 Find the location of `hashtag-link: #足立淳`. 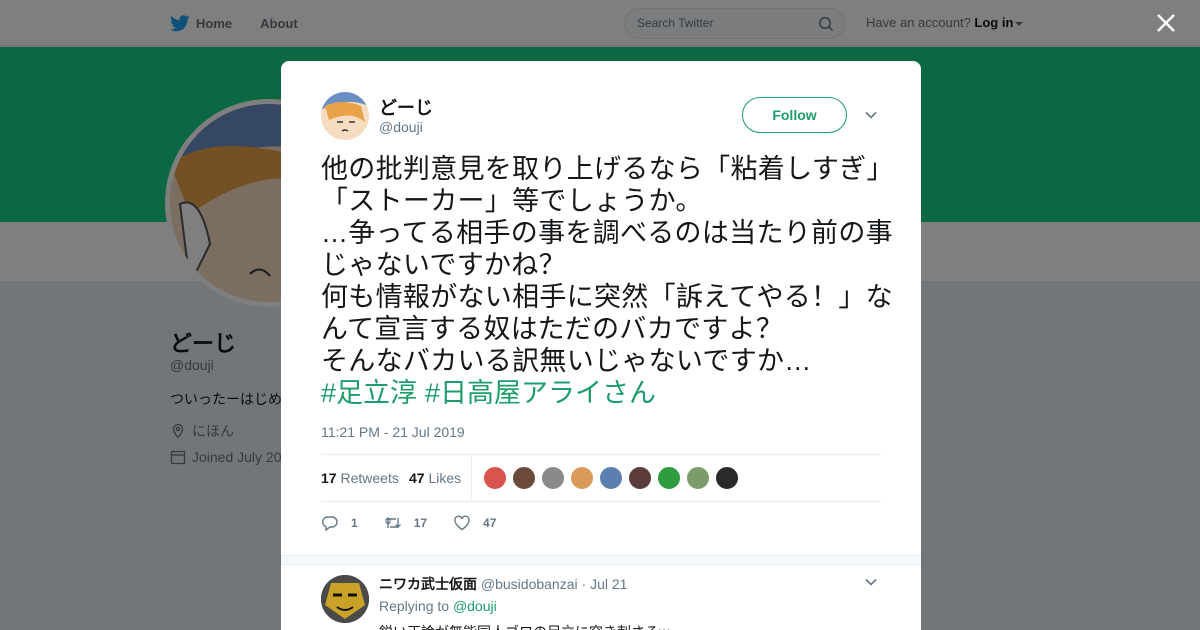

hashtag-link: #足立淳 is located at coordinates (369, 393).